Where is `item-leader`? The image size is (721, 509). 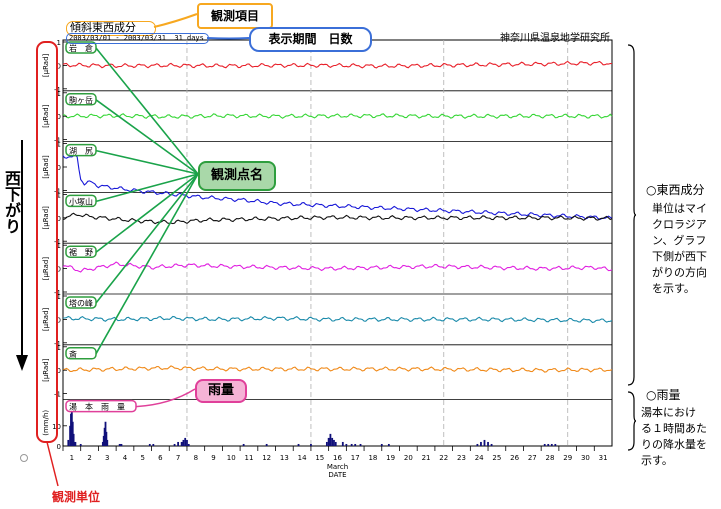 item-leader is located at coordinates (175, 20).